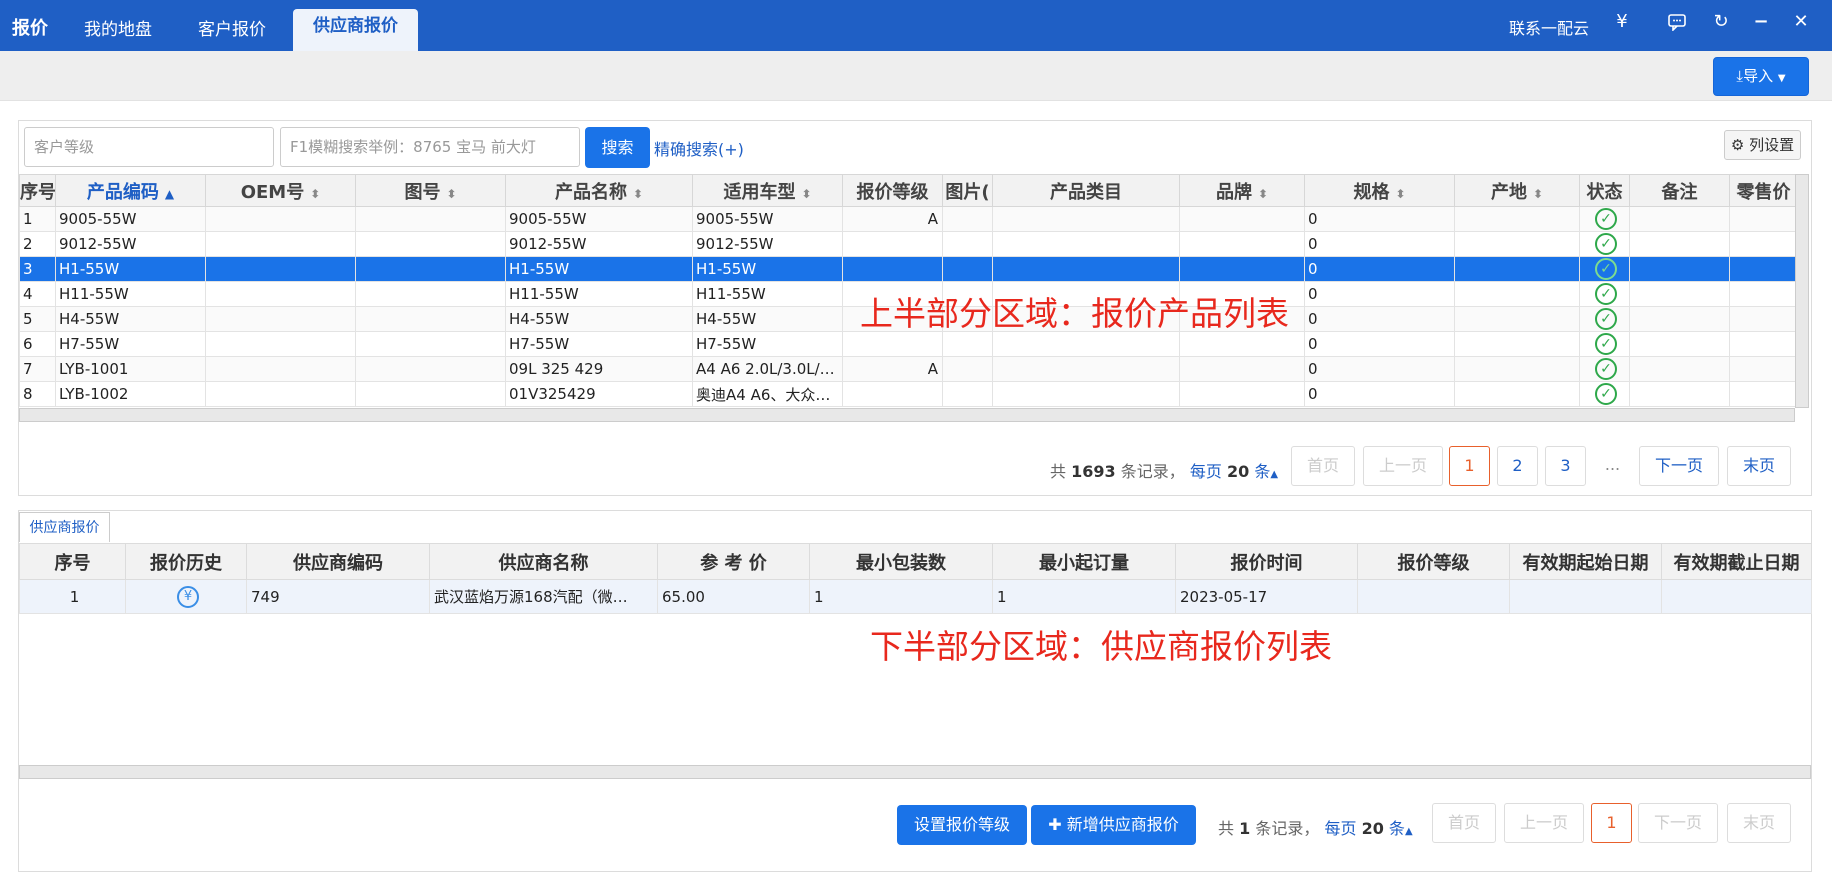 The image size is (1832, 884). What do you see at coordinates (1761, 21) in the screenshot?
I see `minimize-icon: −` at bounding box center [1761, 21].